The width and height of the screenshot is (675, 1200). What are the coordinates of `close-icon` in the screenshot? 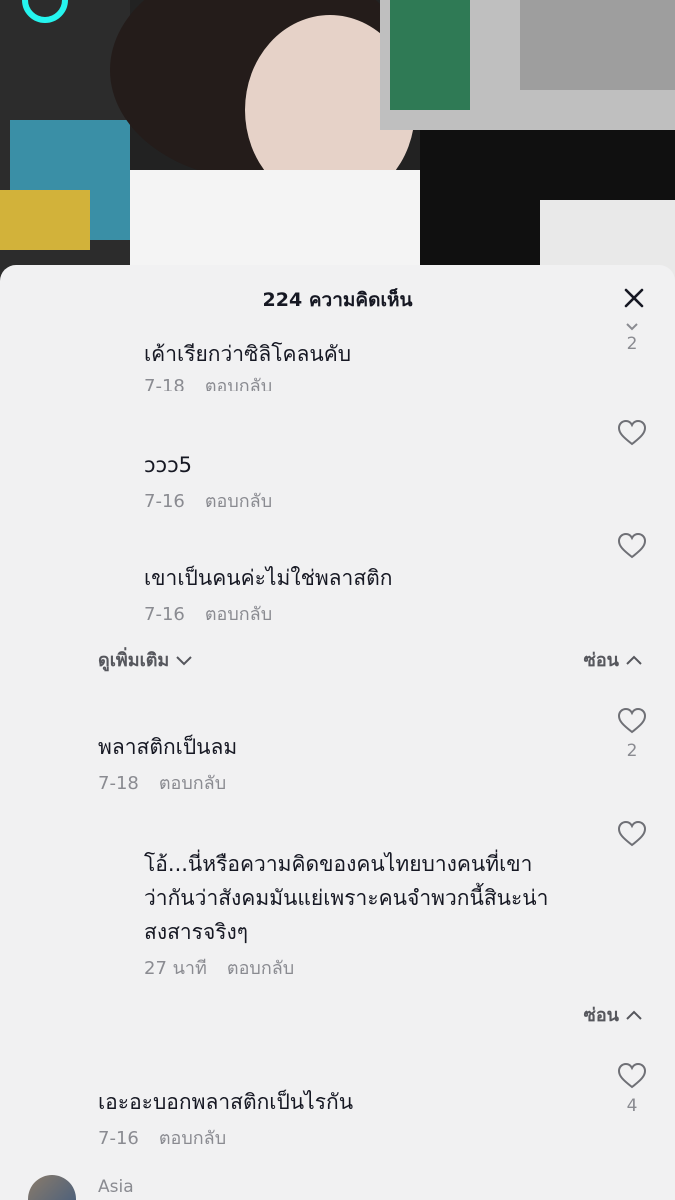 It's located at (634, 298).